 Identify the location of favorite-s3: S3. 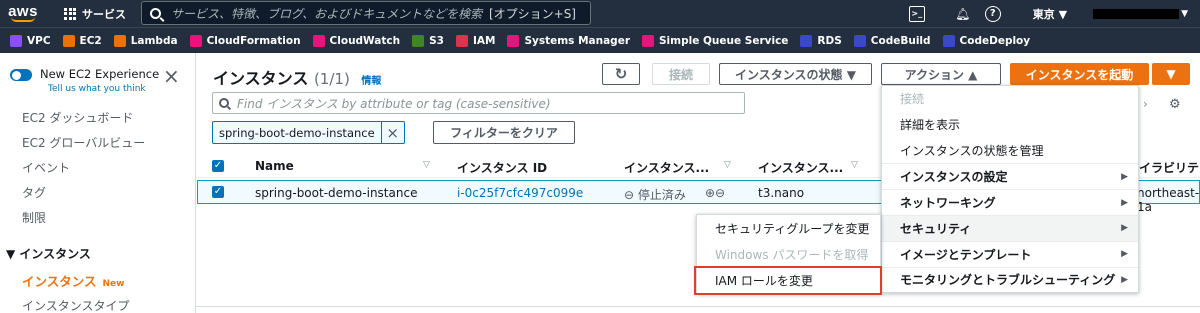
(428, 40).